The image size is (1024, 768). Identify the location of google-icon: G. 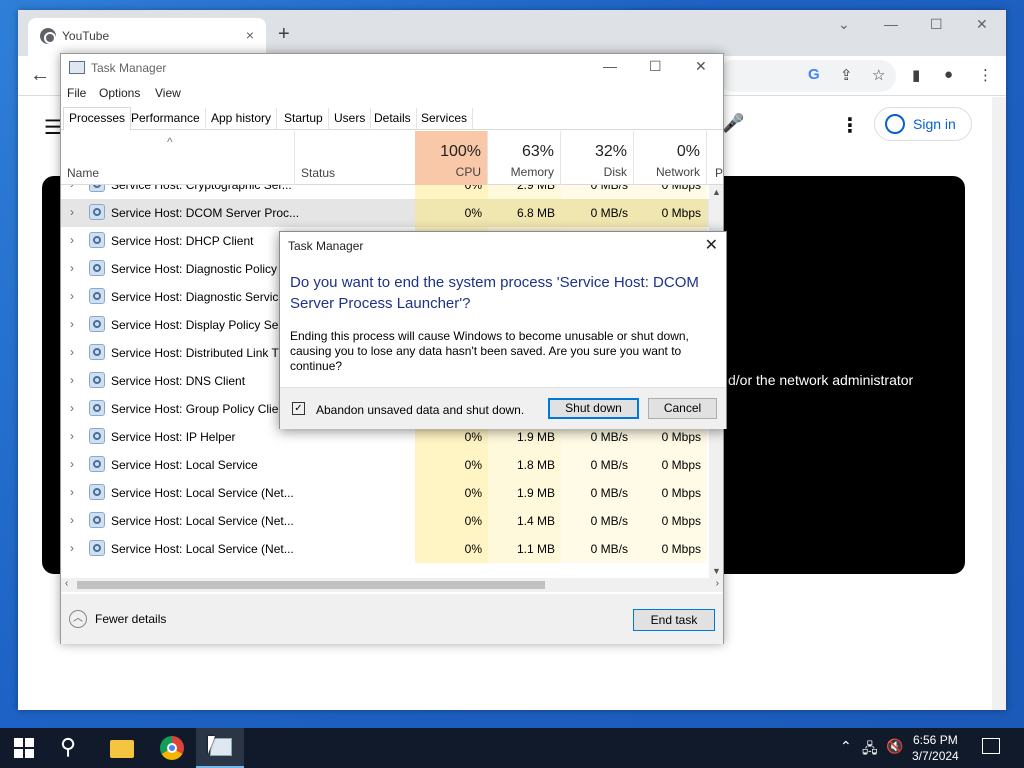
(814, 74).